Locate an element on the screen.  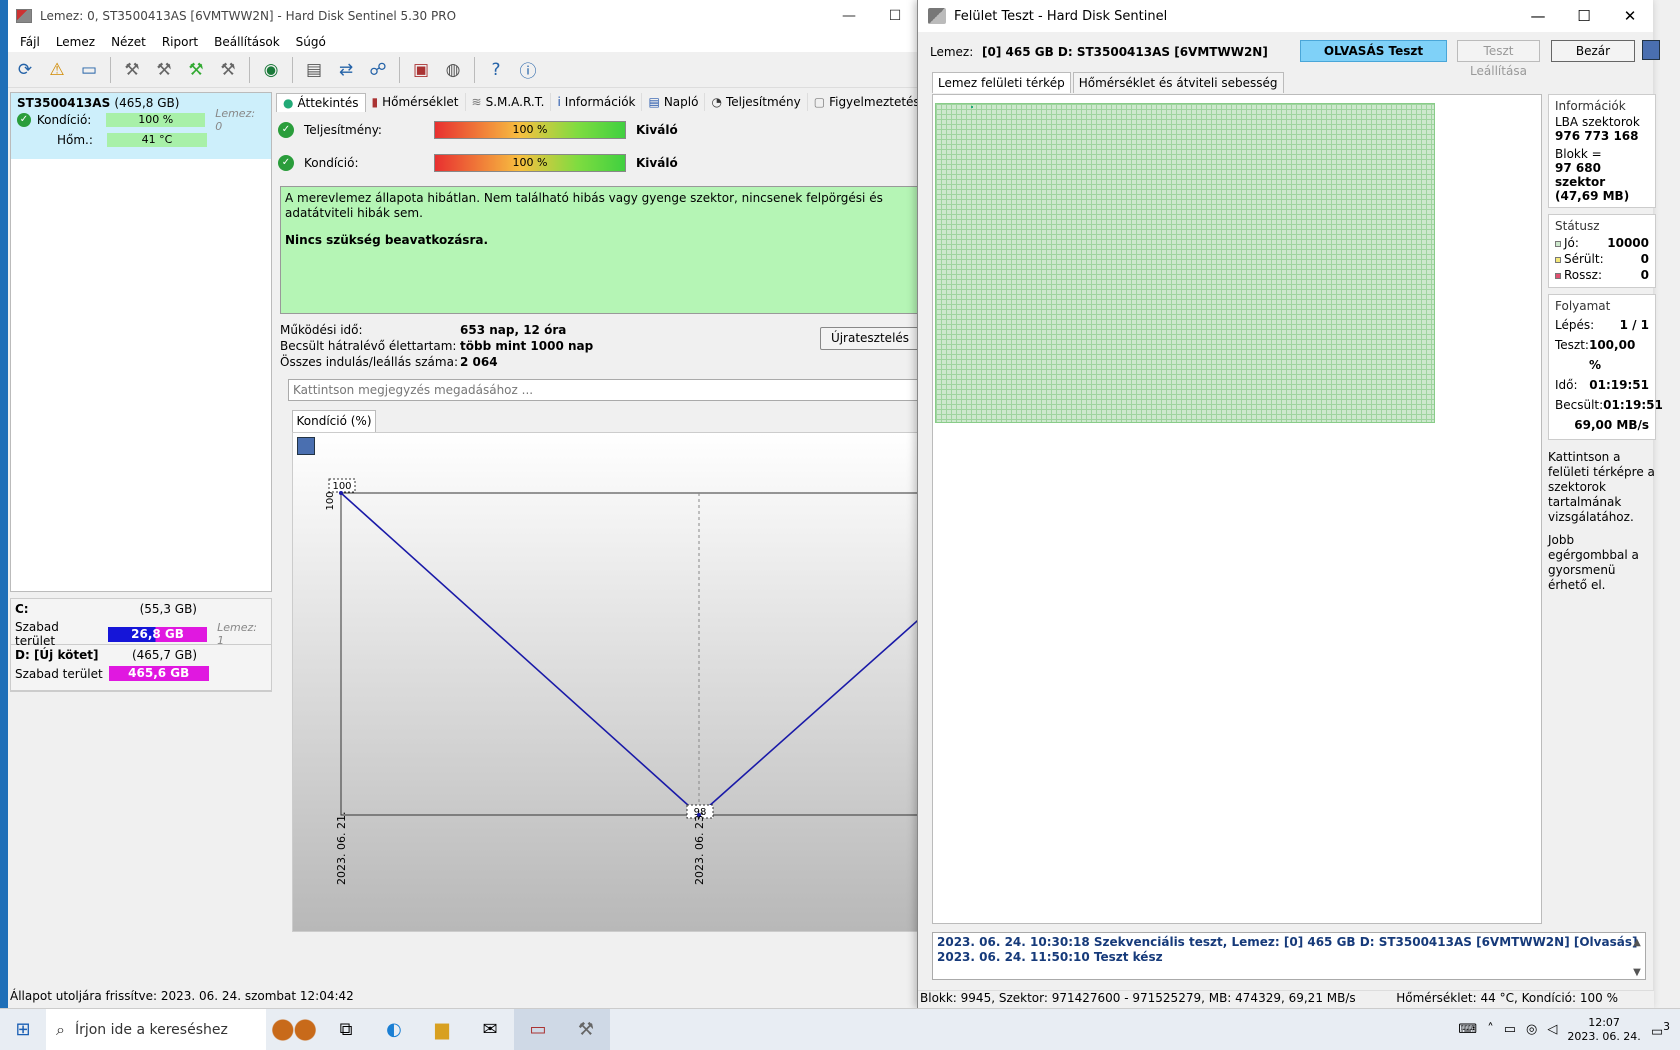
condition-line is located at coordinates (628, 654).